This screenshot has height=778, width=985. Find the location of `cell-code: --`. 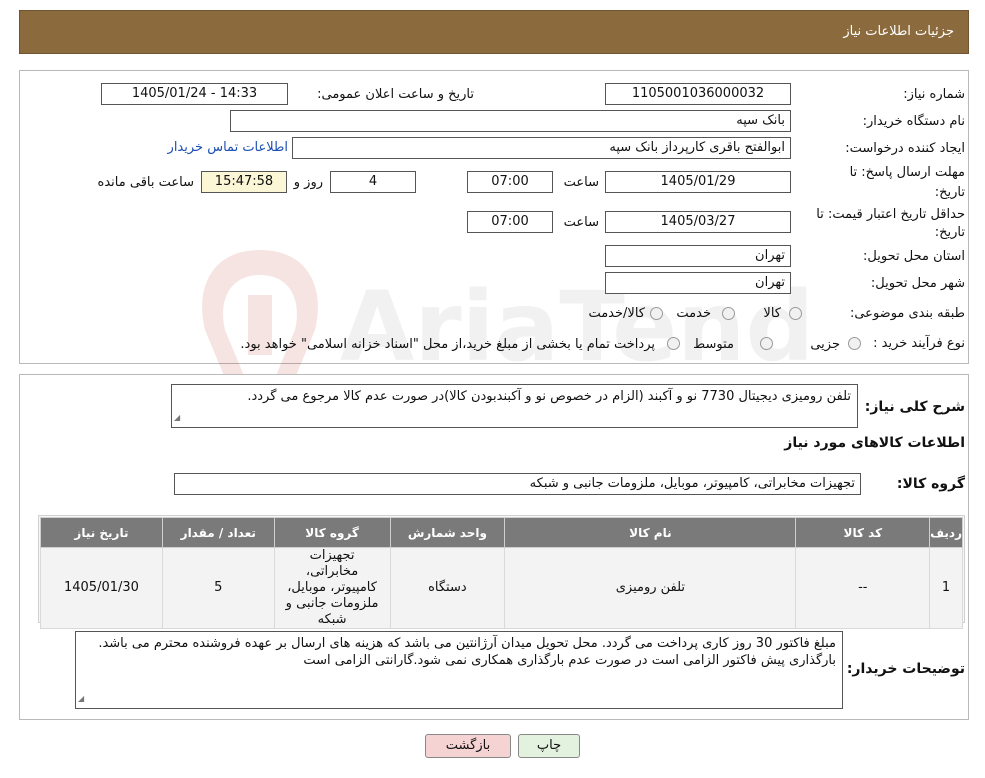

cell-code: -- is located at coordinates (863, 588).